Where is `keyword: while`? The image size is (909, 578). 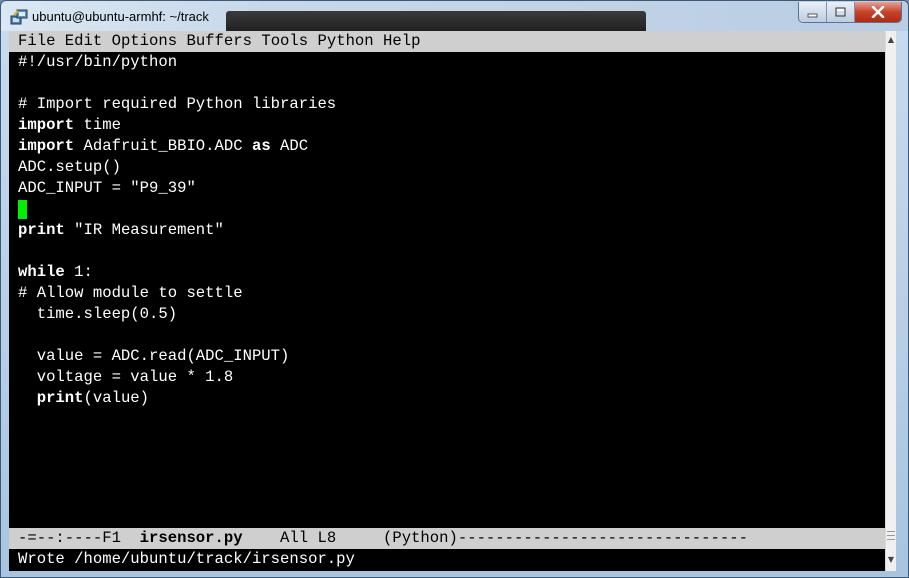 keyword: while is located at coordinates (41, 272).